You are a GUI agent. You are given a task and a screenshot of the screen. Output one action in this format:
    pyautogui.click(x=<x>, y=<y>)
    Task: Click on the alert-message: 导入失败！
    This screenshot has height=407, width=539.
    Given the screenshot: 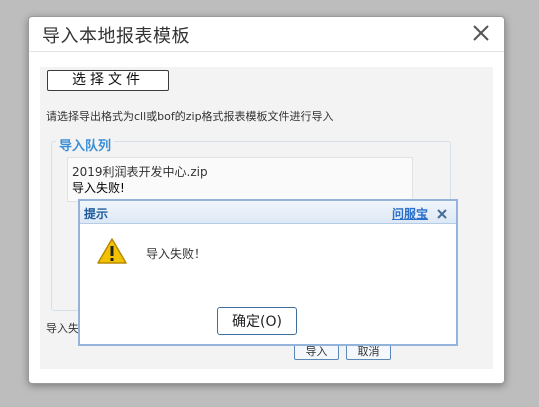 What is the action you would take?
    pyautogui.click(x=176, y=254)
    